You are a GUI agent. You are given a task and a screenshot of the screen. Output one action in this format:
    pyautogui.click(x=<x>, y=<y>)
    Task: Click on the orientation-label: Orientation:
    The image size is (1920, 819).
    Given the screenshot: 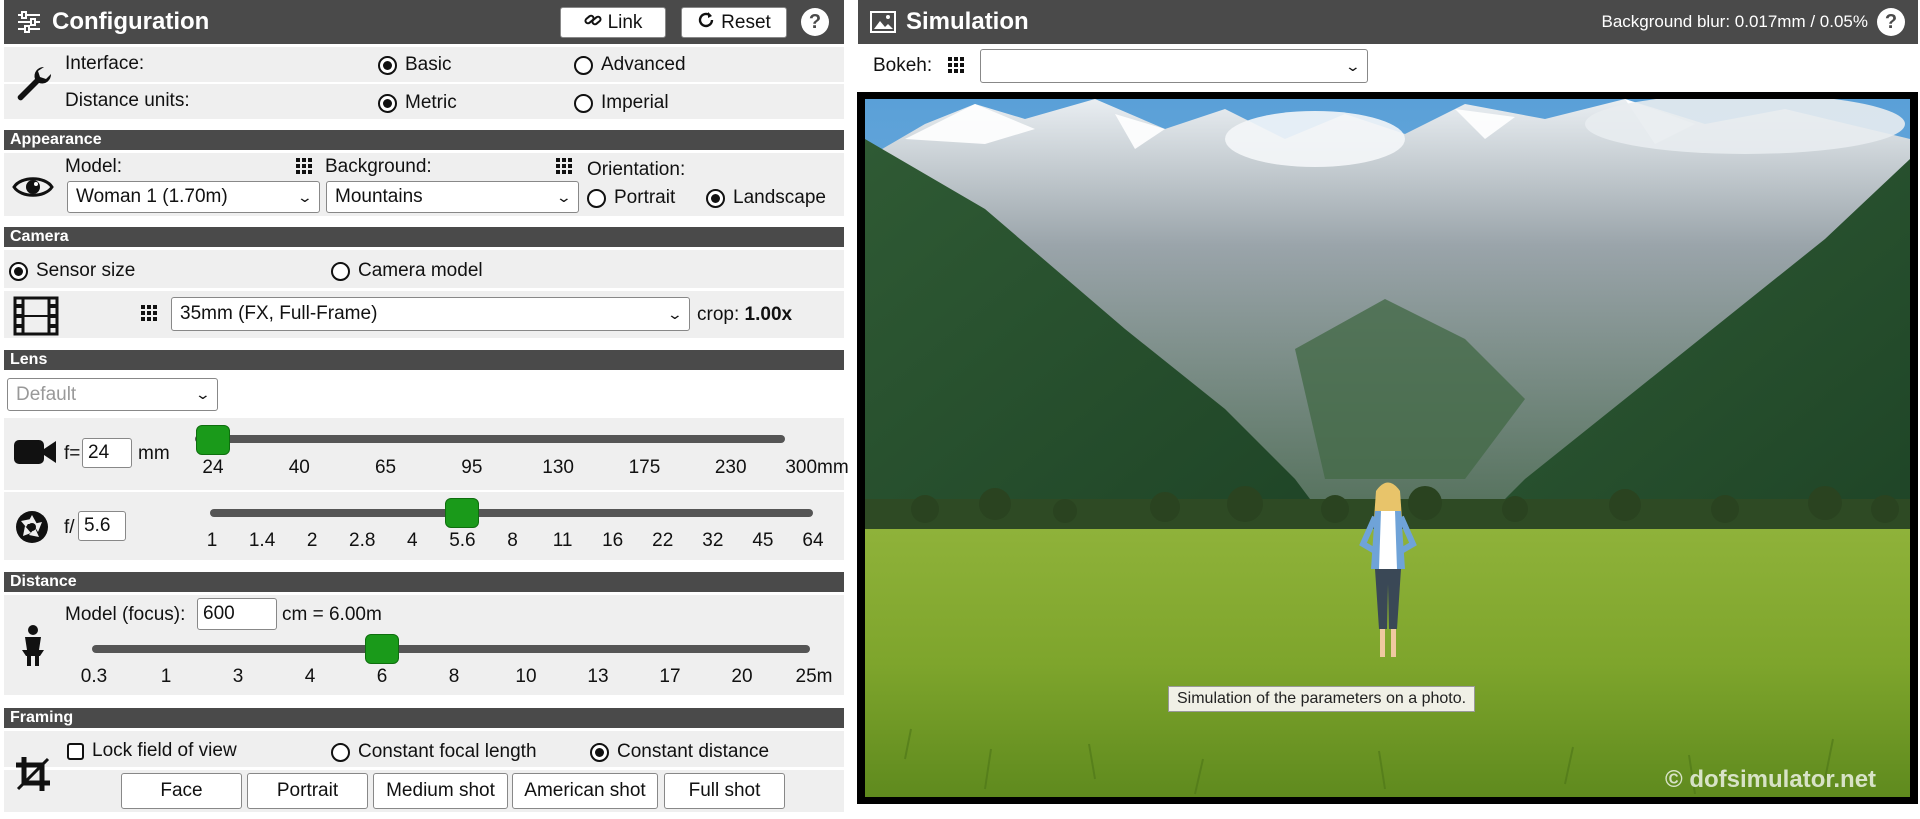 What is the action you would take?
    pyautogui.click(x=636, y=169)
    